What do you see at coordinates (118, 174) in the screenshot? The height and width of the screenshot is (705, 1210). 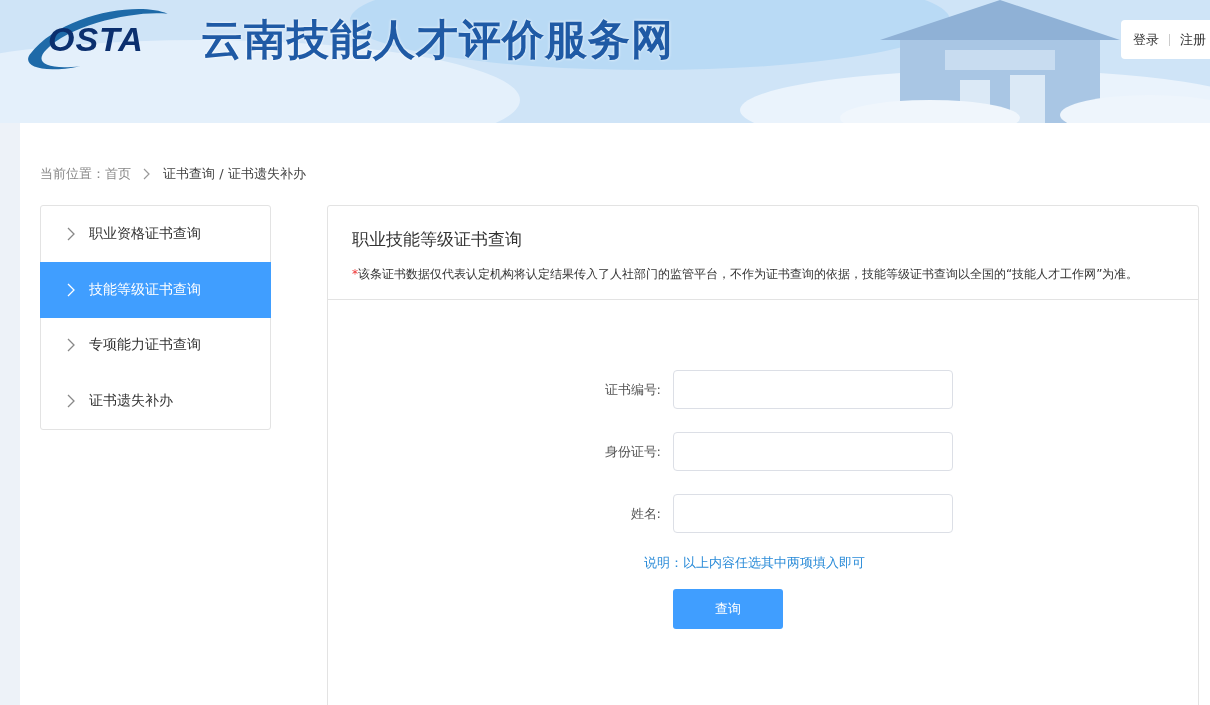 I see `breadcrumb-link: 首页` at bounding box center [118, 174].